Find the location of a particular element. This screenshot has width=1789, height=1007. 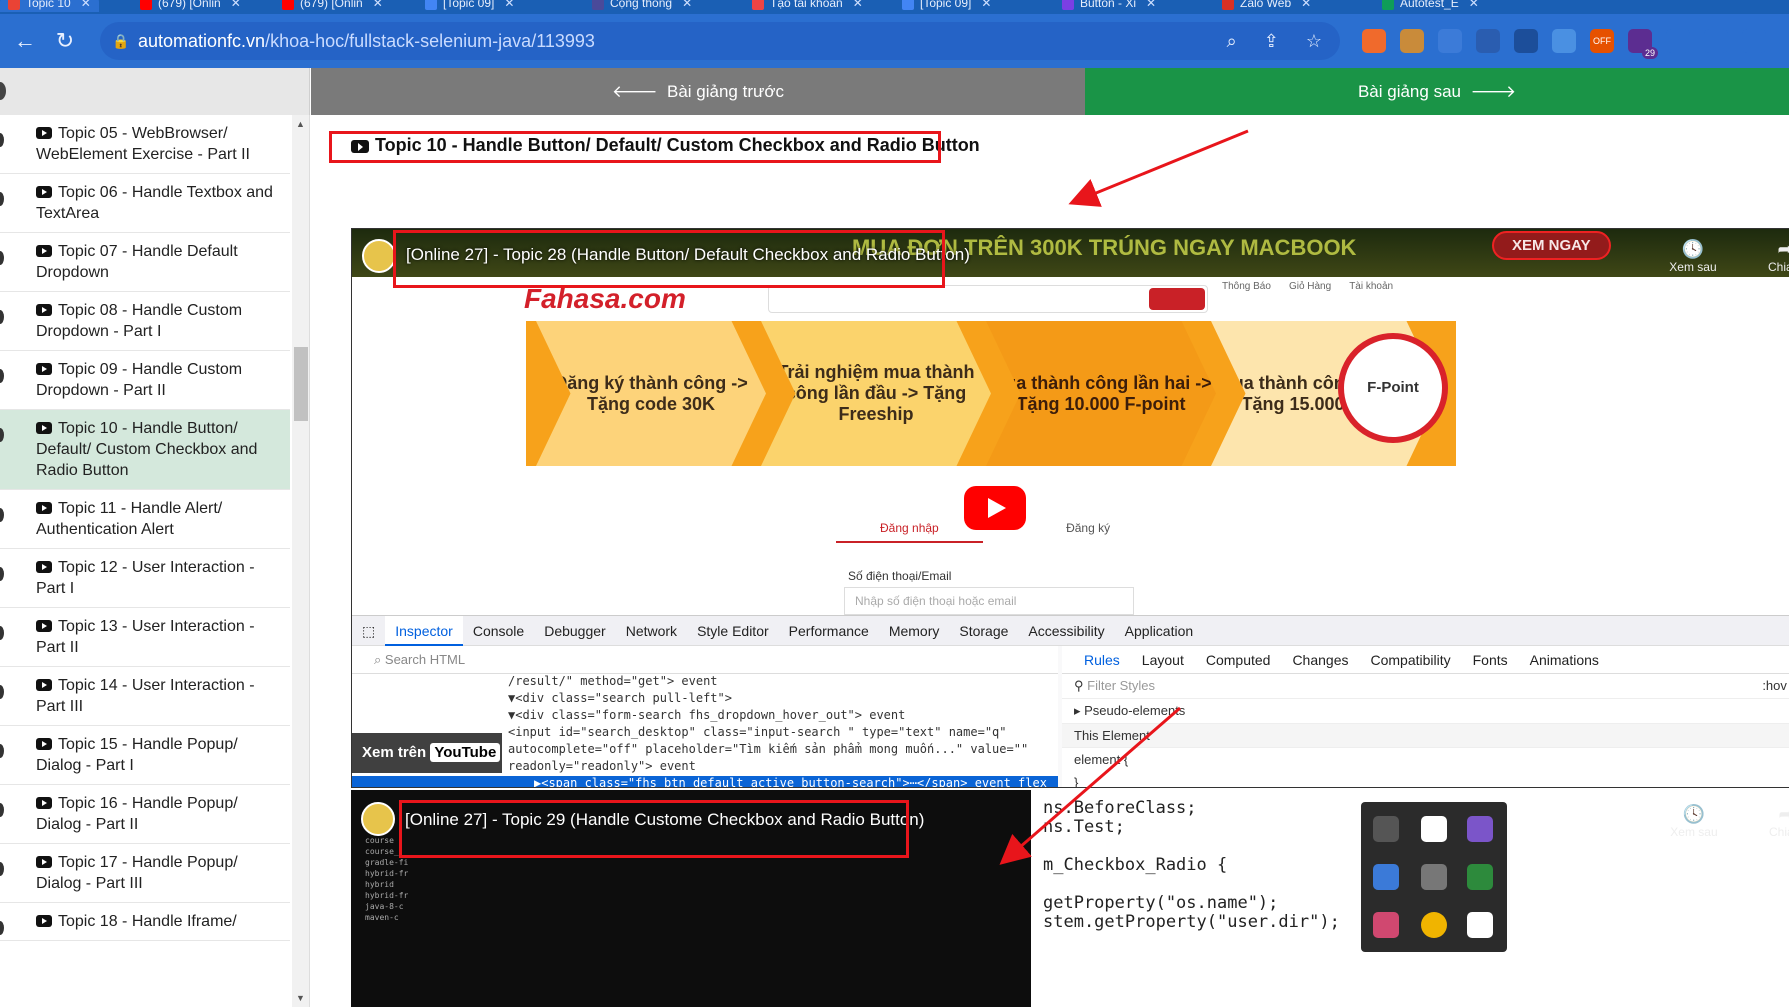

html-tree-line: /result/" method="get"> event is located at coordinates (783, 682).